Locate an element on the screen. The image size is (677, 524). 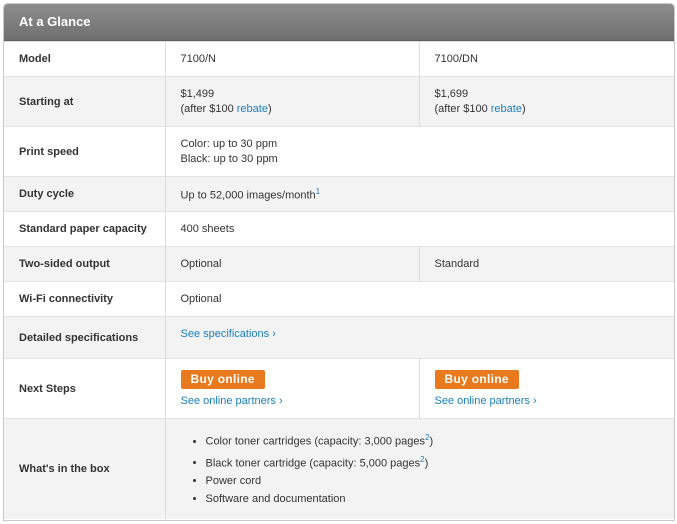
cell-price-7100n: $1,499 (after $100 rebate) is located at coordinates (292, 101).